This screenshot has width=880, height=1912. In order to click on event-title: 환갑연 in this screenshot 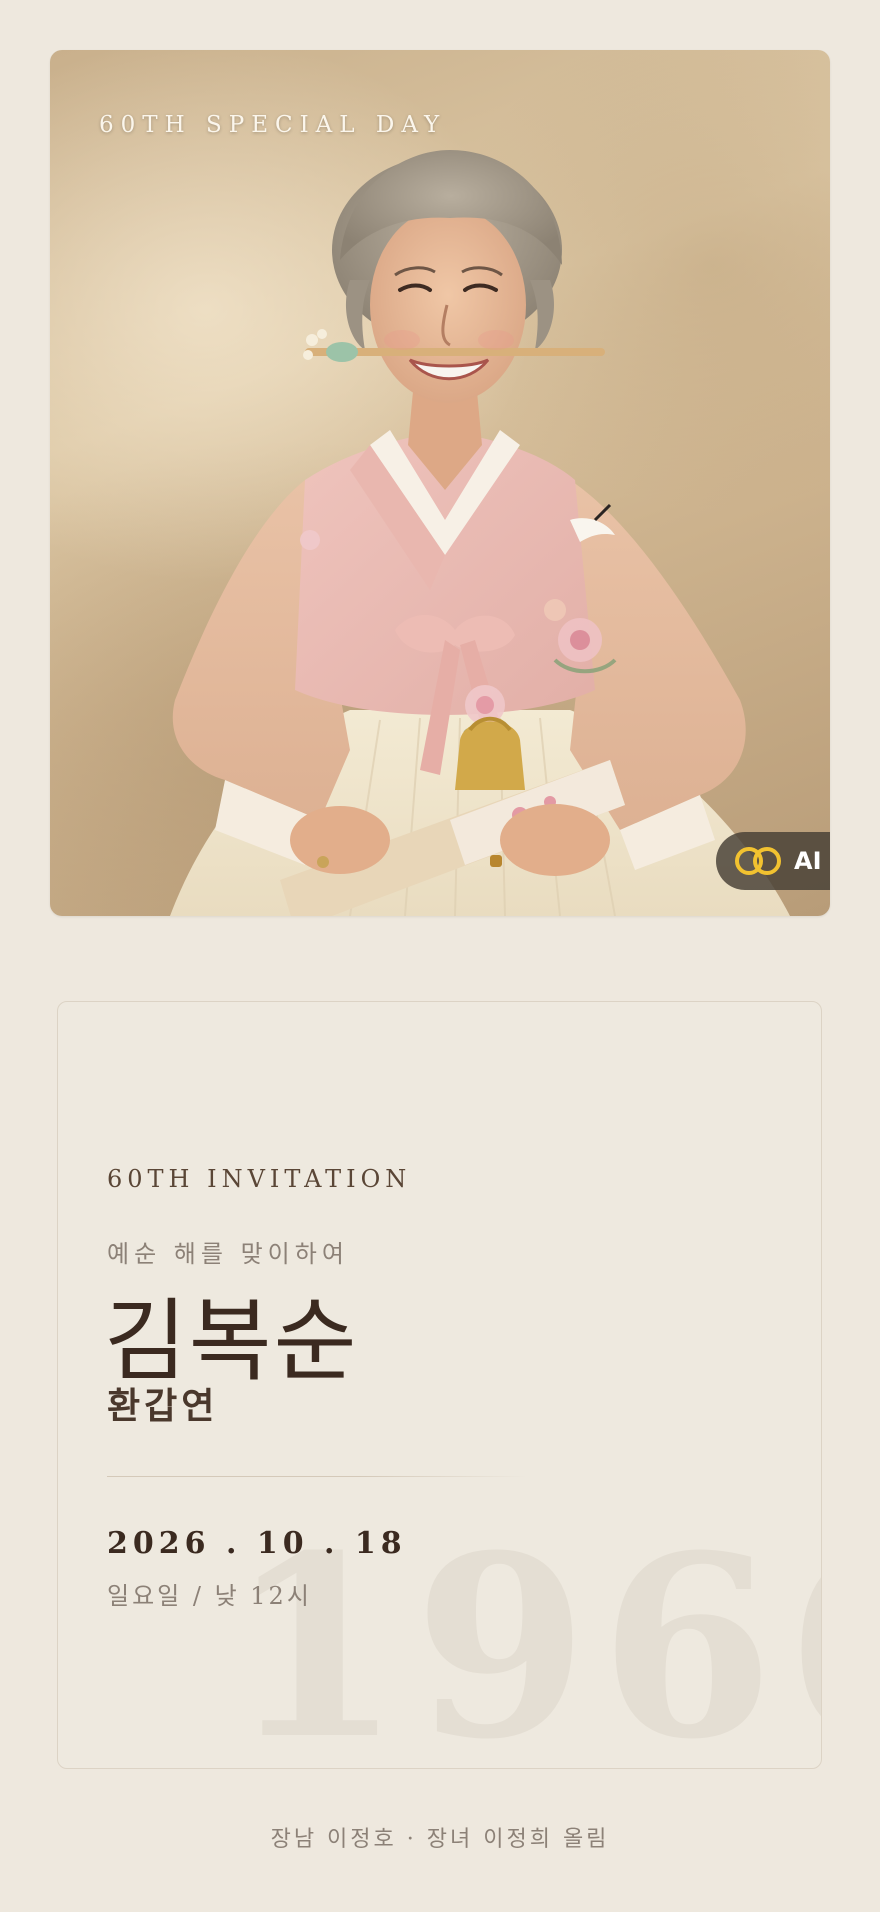, I will do `click(163, 1406)`.